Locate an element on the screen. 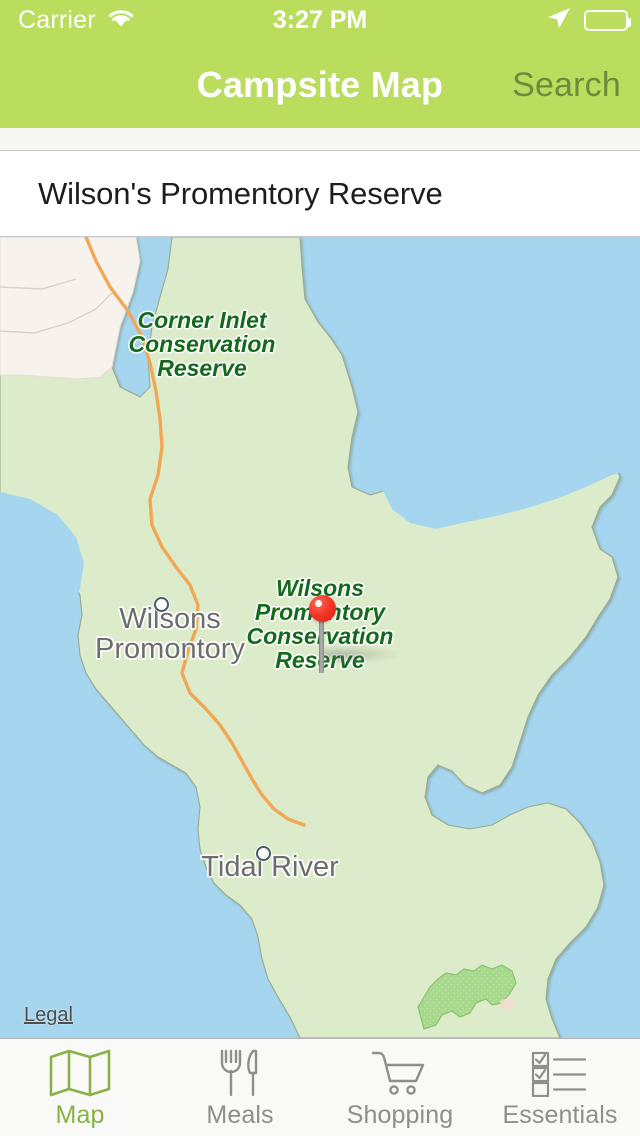 Image resolution: width=640 pixels, height=1136 pixels. pin-head is located at coordinates (322, 608).